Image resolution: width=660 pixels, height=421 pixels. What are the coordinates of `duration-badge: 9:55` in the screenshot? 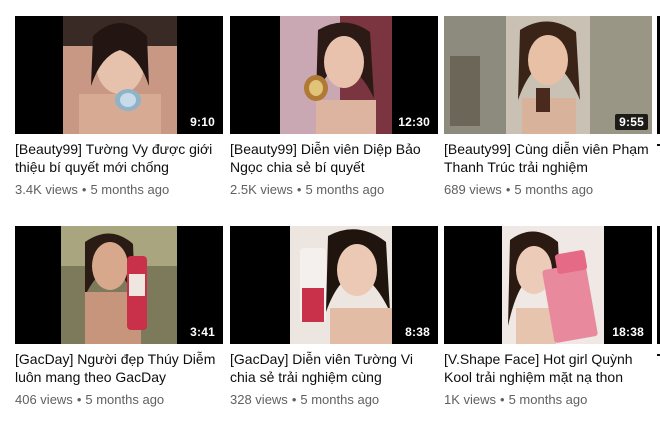 It's located at (631, 122).